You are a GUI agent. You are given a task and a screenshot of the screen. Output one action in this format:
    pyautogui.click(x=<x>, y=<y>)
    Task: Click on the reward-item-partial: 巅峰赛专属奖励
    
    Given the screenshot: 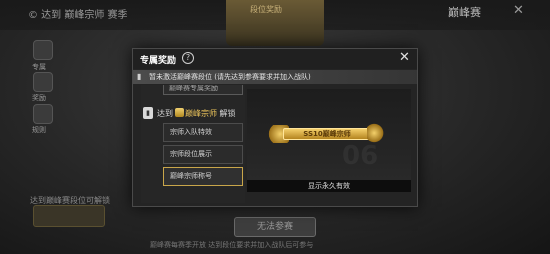 What is the action you would take?
    pyautogui.click(x=203, y=90)
    